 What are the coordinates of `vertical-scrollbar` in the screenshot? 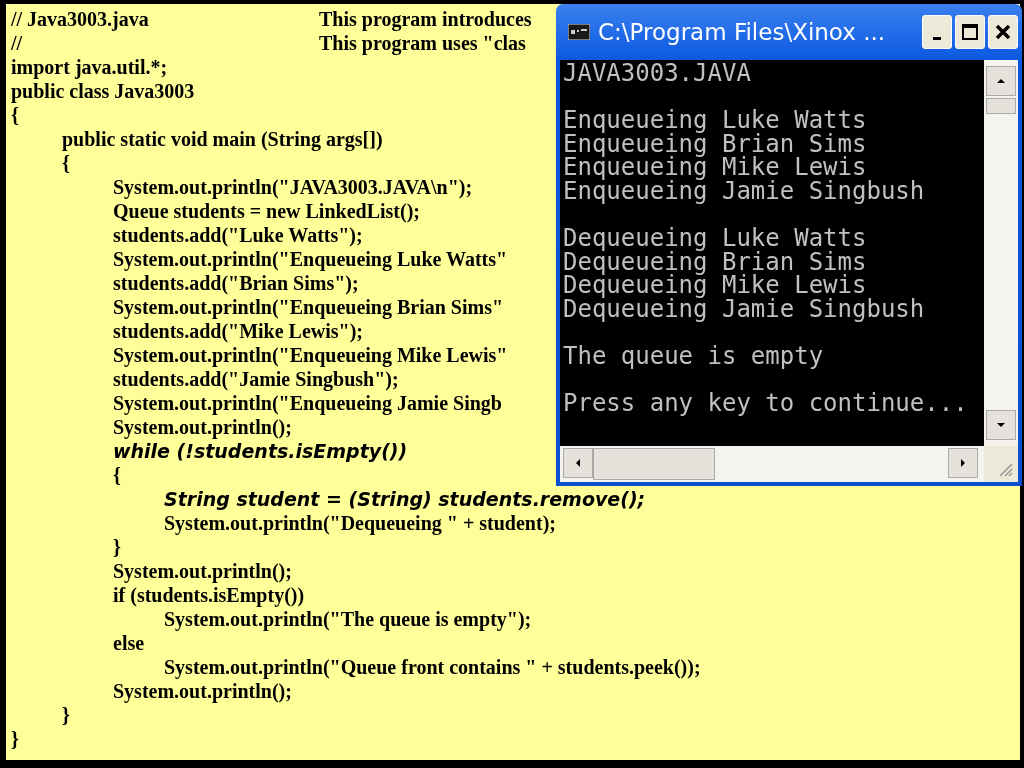 It's located at (1001, 253).